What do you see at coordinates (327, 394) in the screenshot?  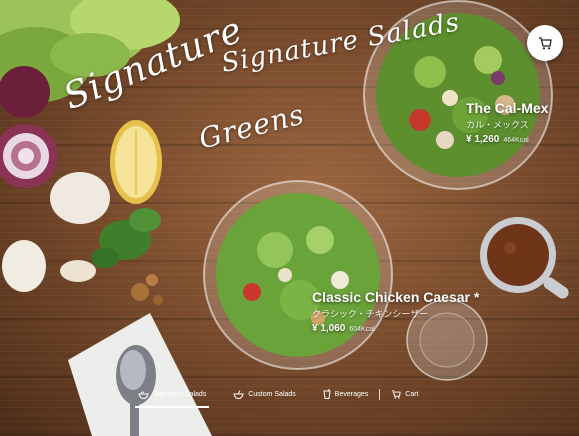 I see `cup-icon` at bounding box center [327, 394].